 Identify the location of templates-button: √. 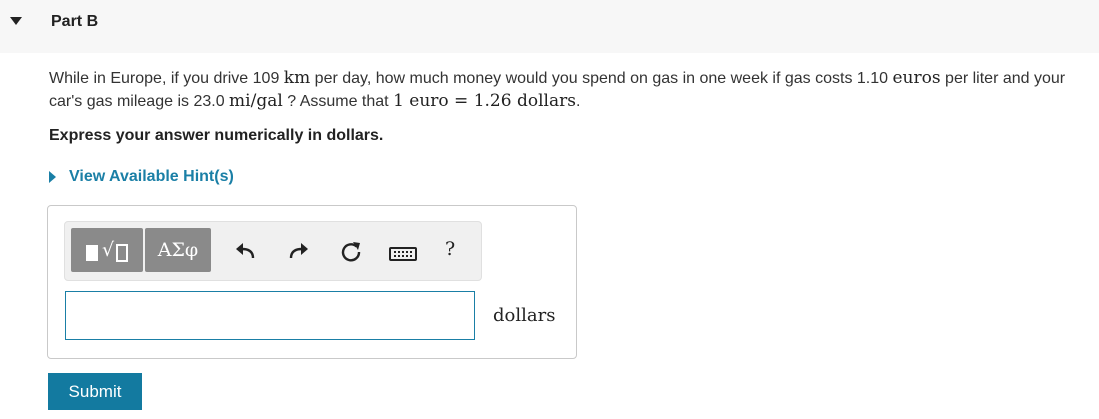
(107, 250).